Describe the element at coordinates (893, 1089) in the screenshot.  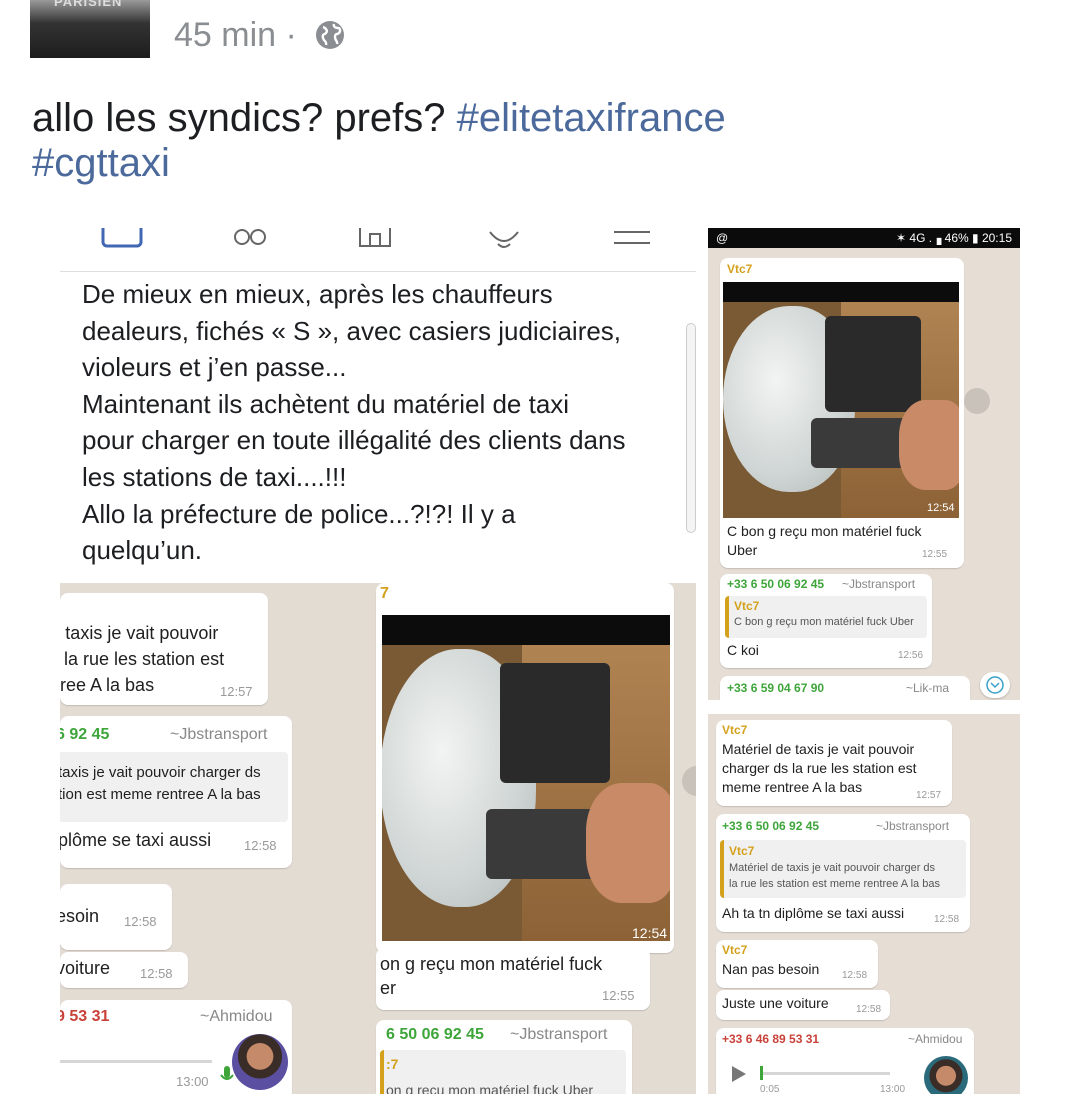
I see `message-time: 13:00` at that location.